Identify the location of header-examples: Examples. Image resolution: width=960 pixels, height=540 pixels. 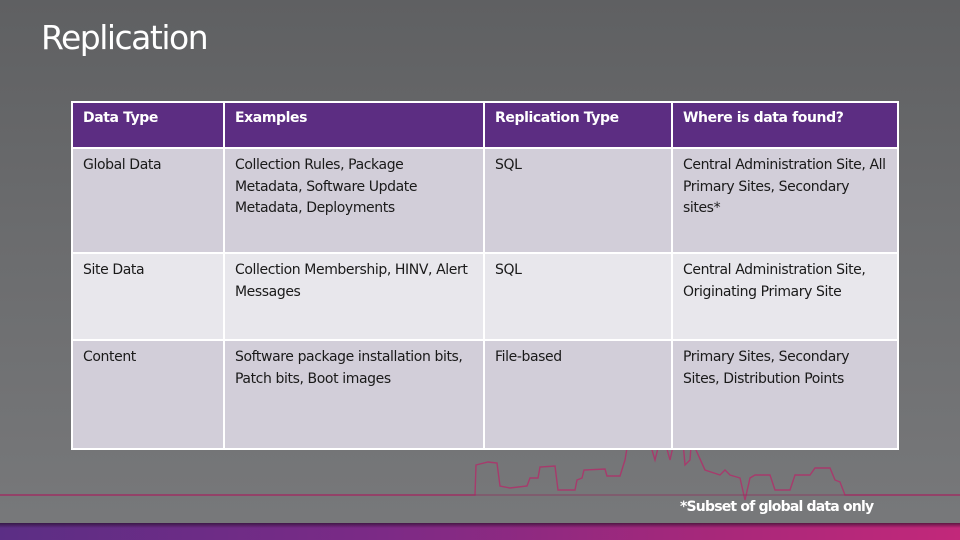
(354, 125).